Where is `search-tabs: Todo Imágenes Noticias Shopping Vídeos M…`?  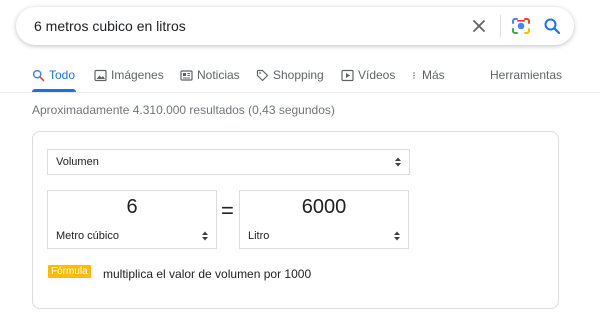
search-tabs: Todo Imágenes Noticias Shopping Vídeos M… is located at coordinates (300, 75).